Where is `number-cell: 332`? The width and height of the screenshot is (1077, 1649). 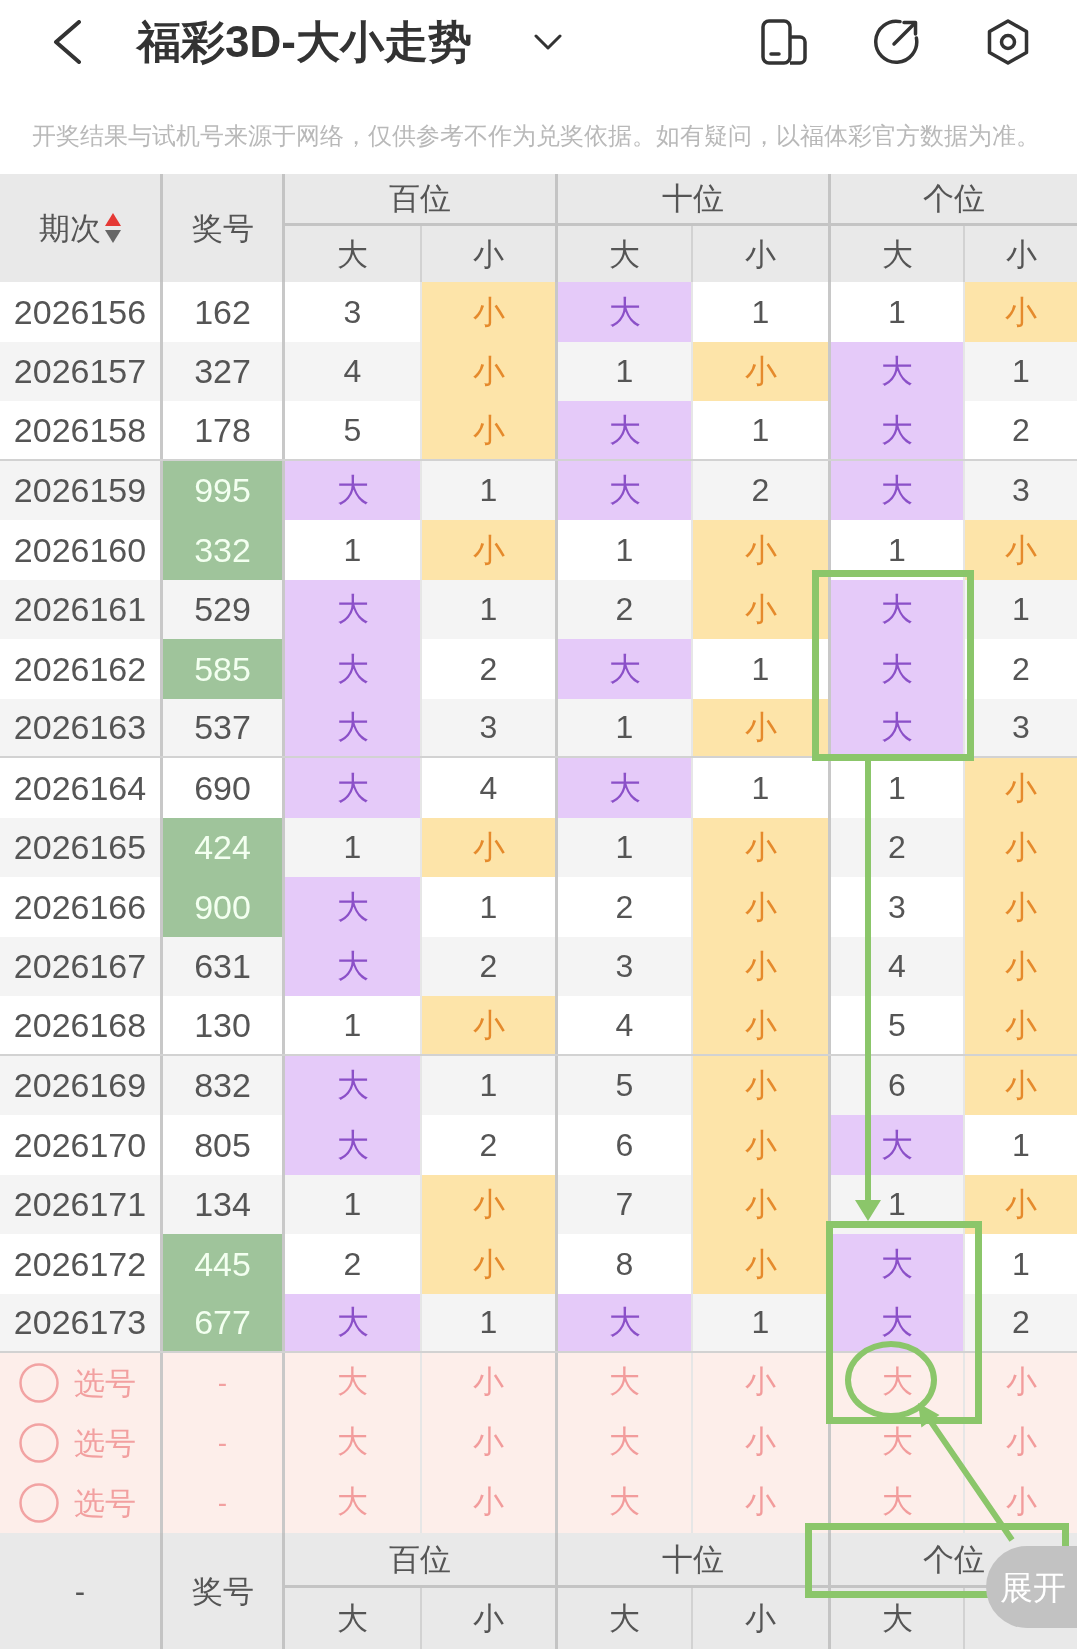 number-cell: 332 is located at coordinates (221, 550).